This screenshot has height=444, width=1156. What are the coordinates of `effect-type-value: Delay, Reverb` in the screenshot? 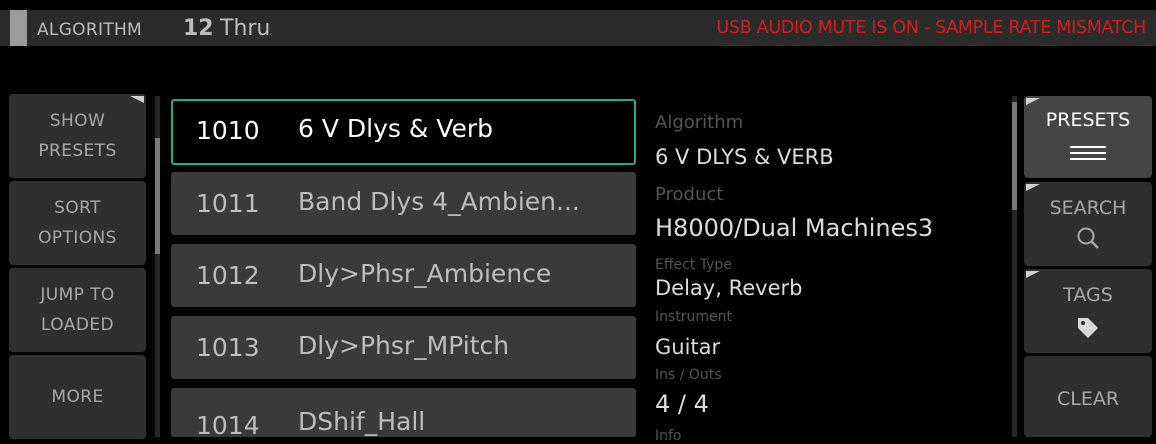 It's located at (729, 288).